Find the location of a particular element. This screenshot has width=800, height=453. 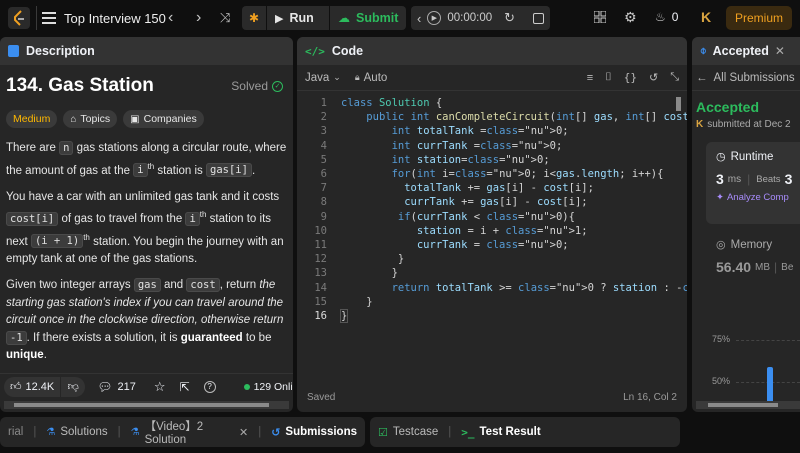

history-icon: ↺ is located at coordinates (276, 432).